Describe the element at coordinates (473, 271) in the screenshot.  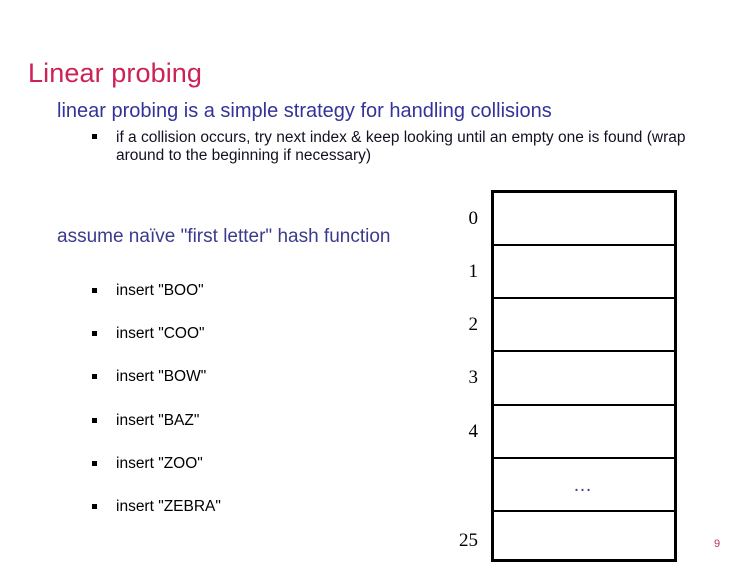
I see `index-label: 1` at that location.